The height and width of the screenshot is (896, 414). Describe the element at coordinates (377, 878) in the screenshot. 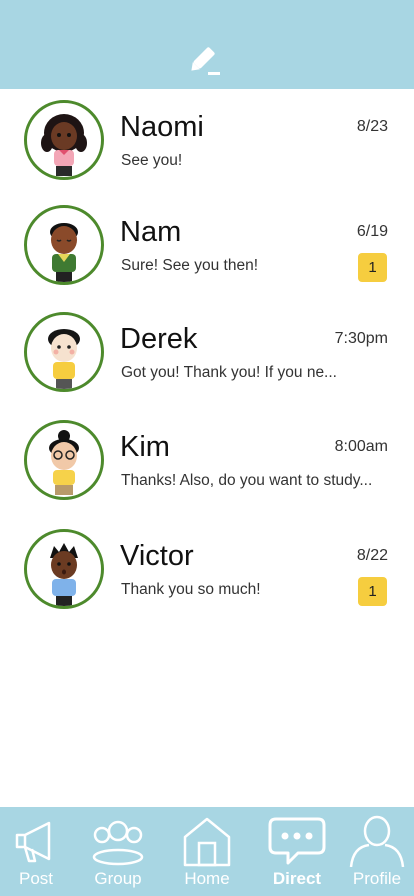

I see `tab-label: Profile` at that location.